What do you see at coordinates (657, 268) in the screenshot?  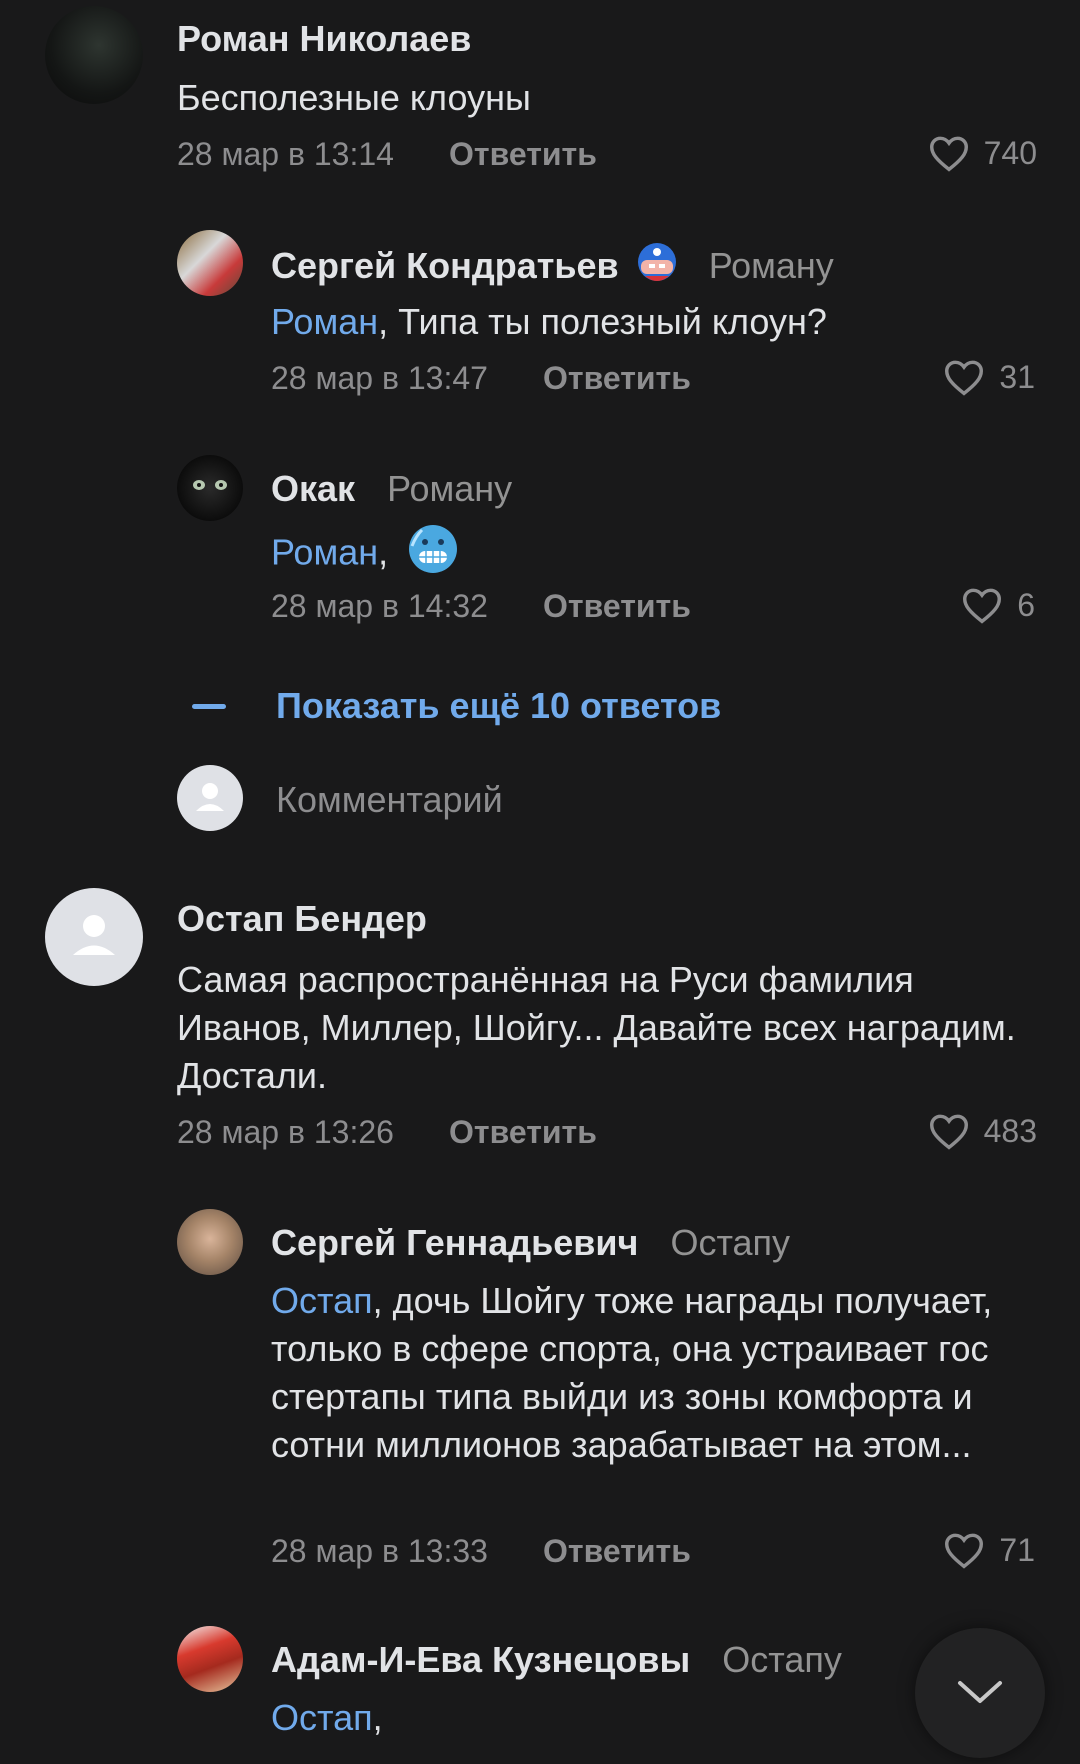 I see `mask-emoji-icon` at bounding box center [657, 268].